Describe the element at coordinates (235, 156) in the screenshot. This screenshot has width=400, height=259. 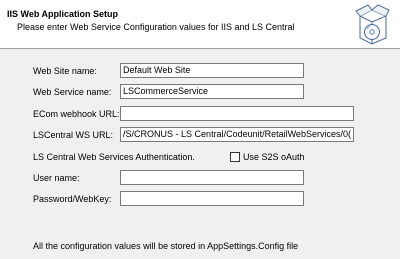
I see `checkbox-box` at that location.